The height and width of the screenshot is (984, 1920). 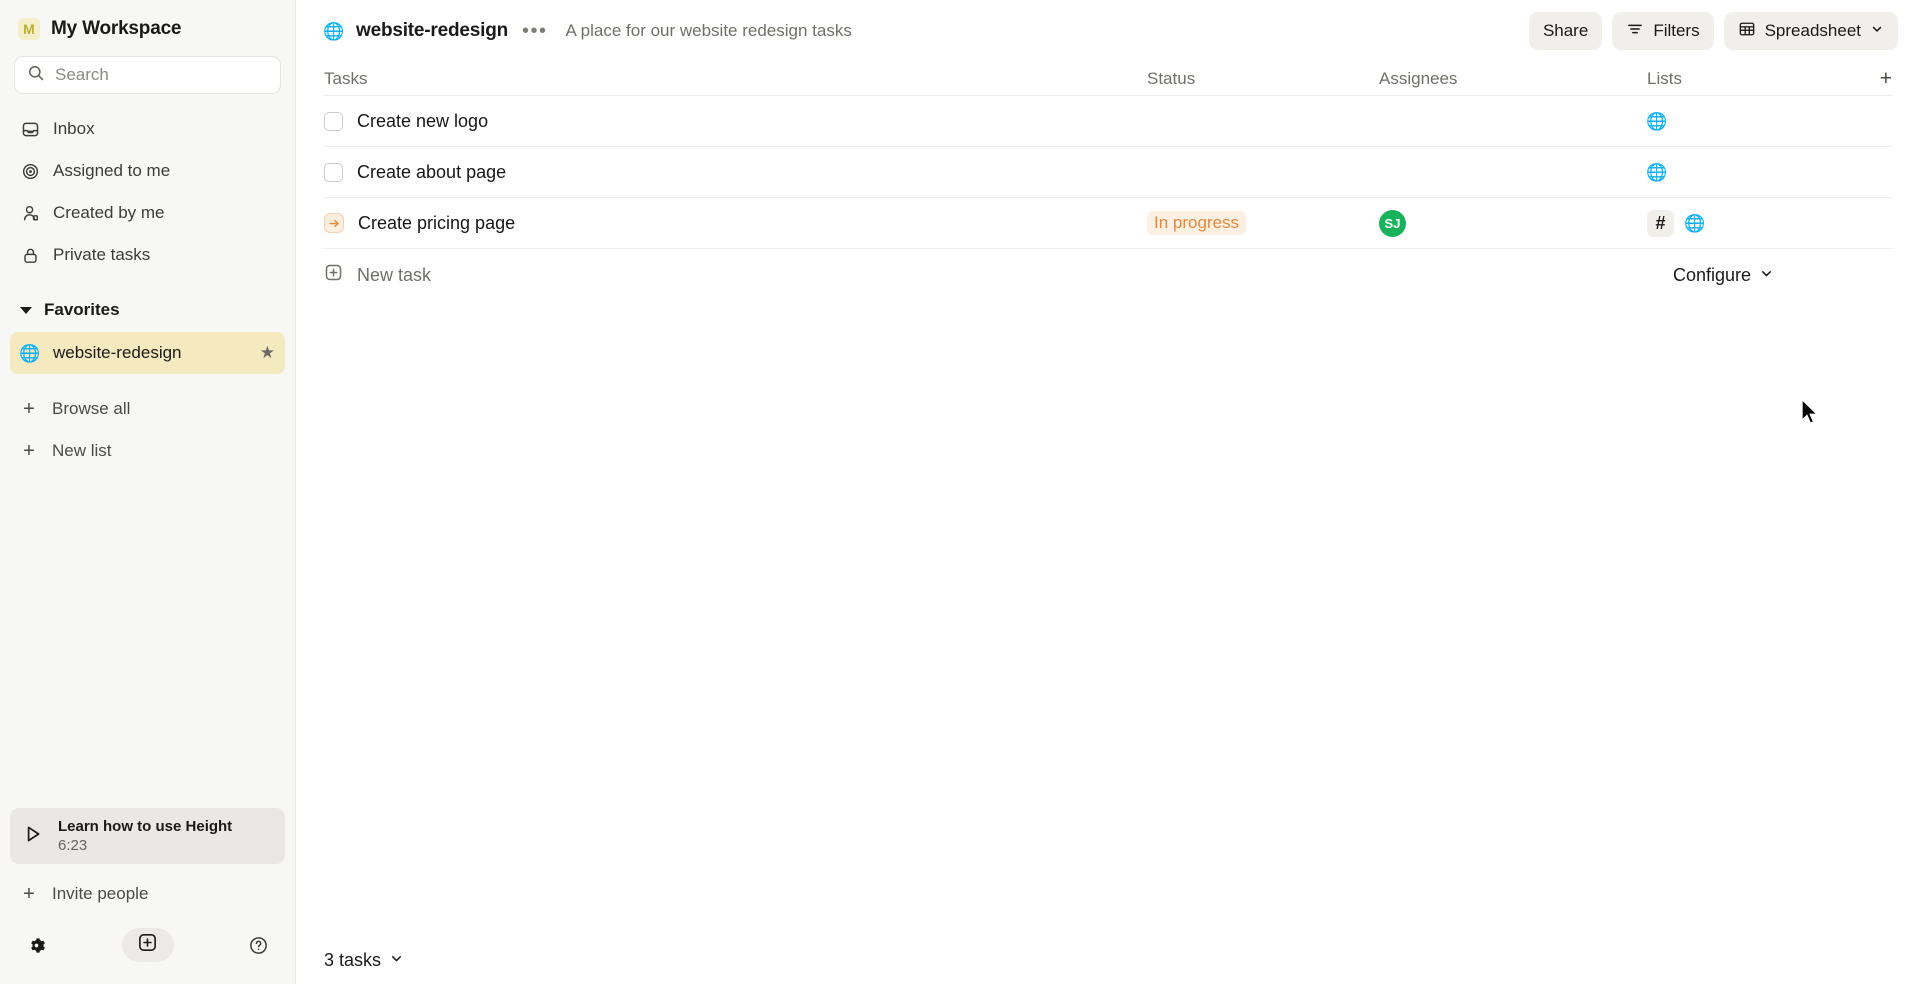 What do you see at coordinates (708, 30) in the screenshot?
I see `list-description: A place for our website redesign tasks` at bounding box center [708, 30].